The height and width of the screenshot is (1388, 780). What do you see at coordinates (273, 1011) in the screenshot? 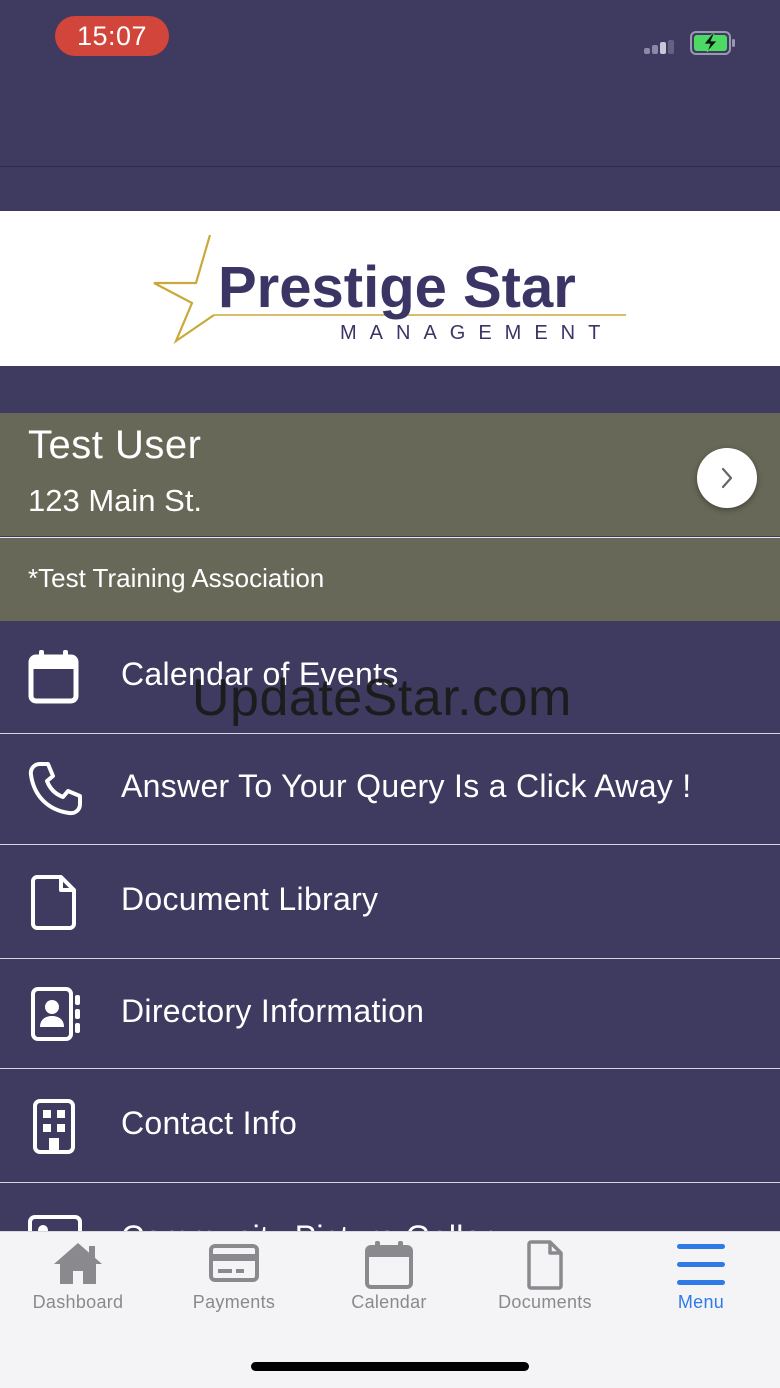
I see `menu-item-label: Directory Information` at bounding box center [273, 1011].